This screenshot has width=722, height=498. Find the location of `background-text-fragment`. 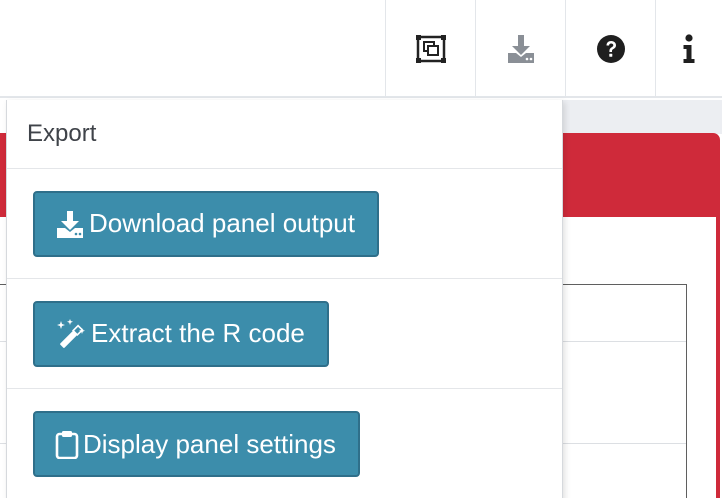

background-text-fragment is located at coordinates (2, 250).